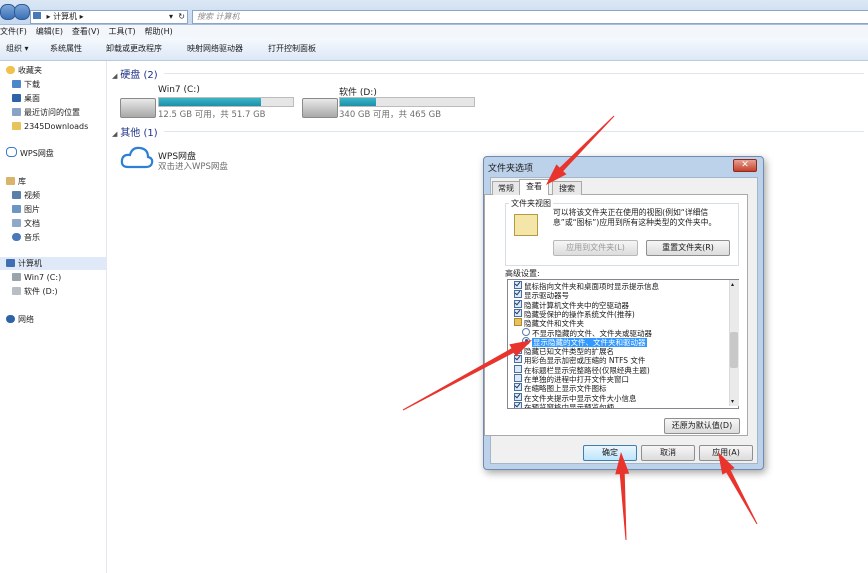 This screenshot has width=868, height=573. Describe the element at coordinates (16, 112) in the screenshot. I see `recent-places-icon` at that location.